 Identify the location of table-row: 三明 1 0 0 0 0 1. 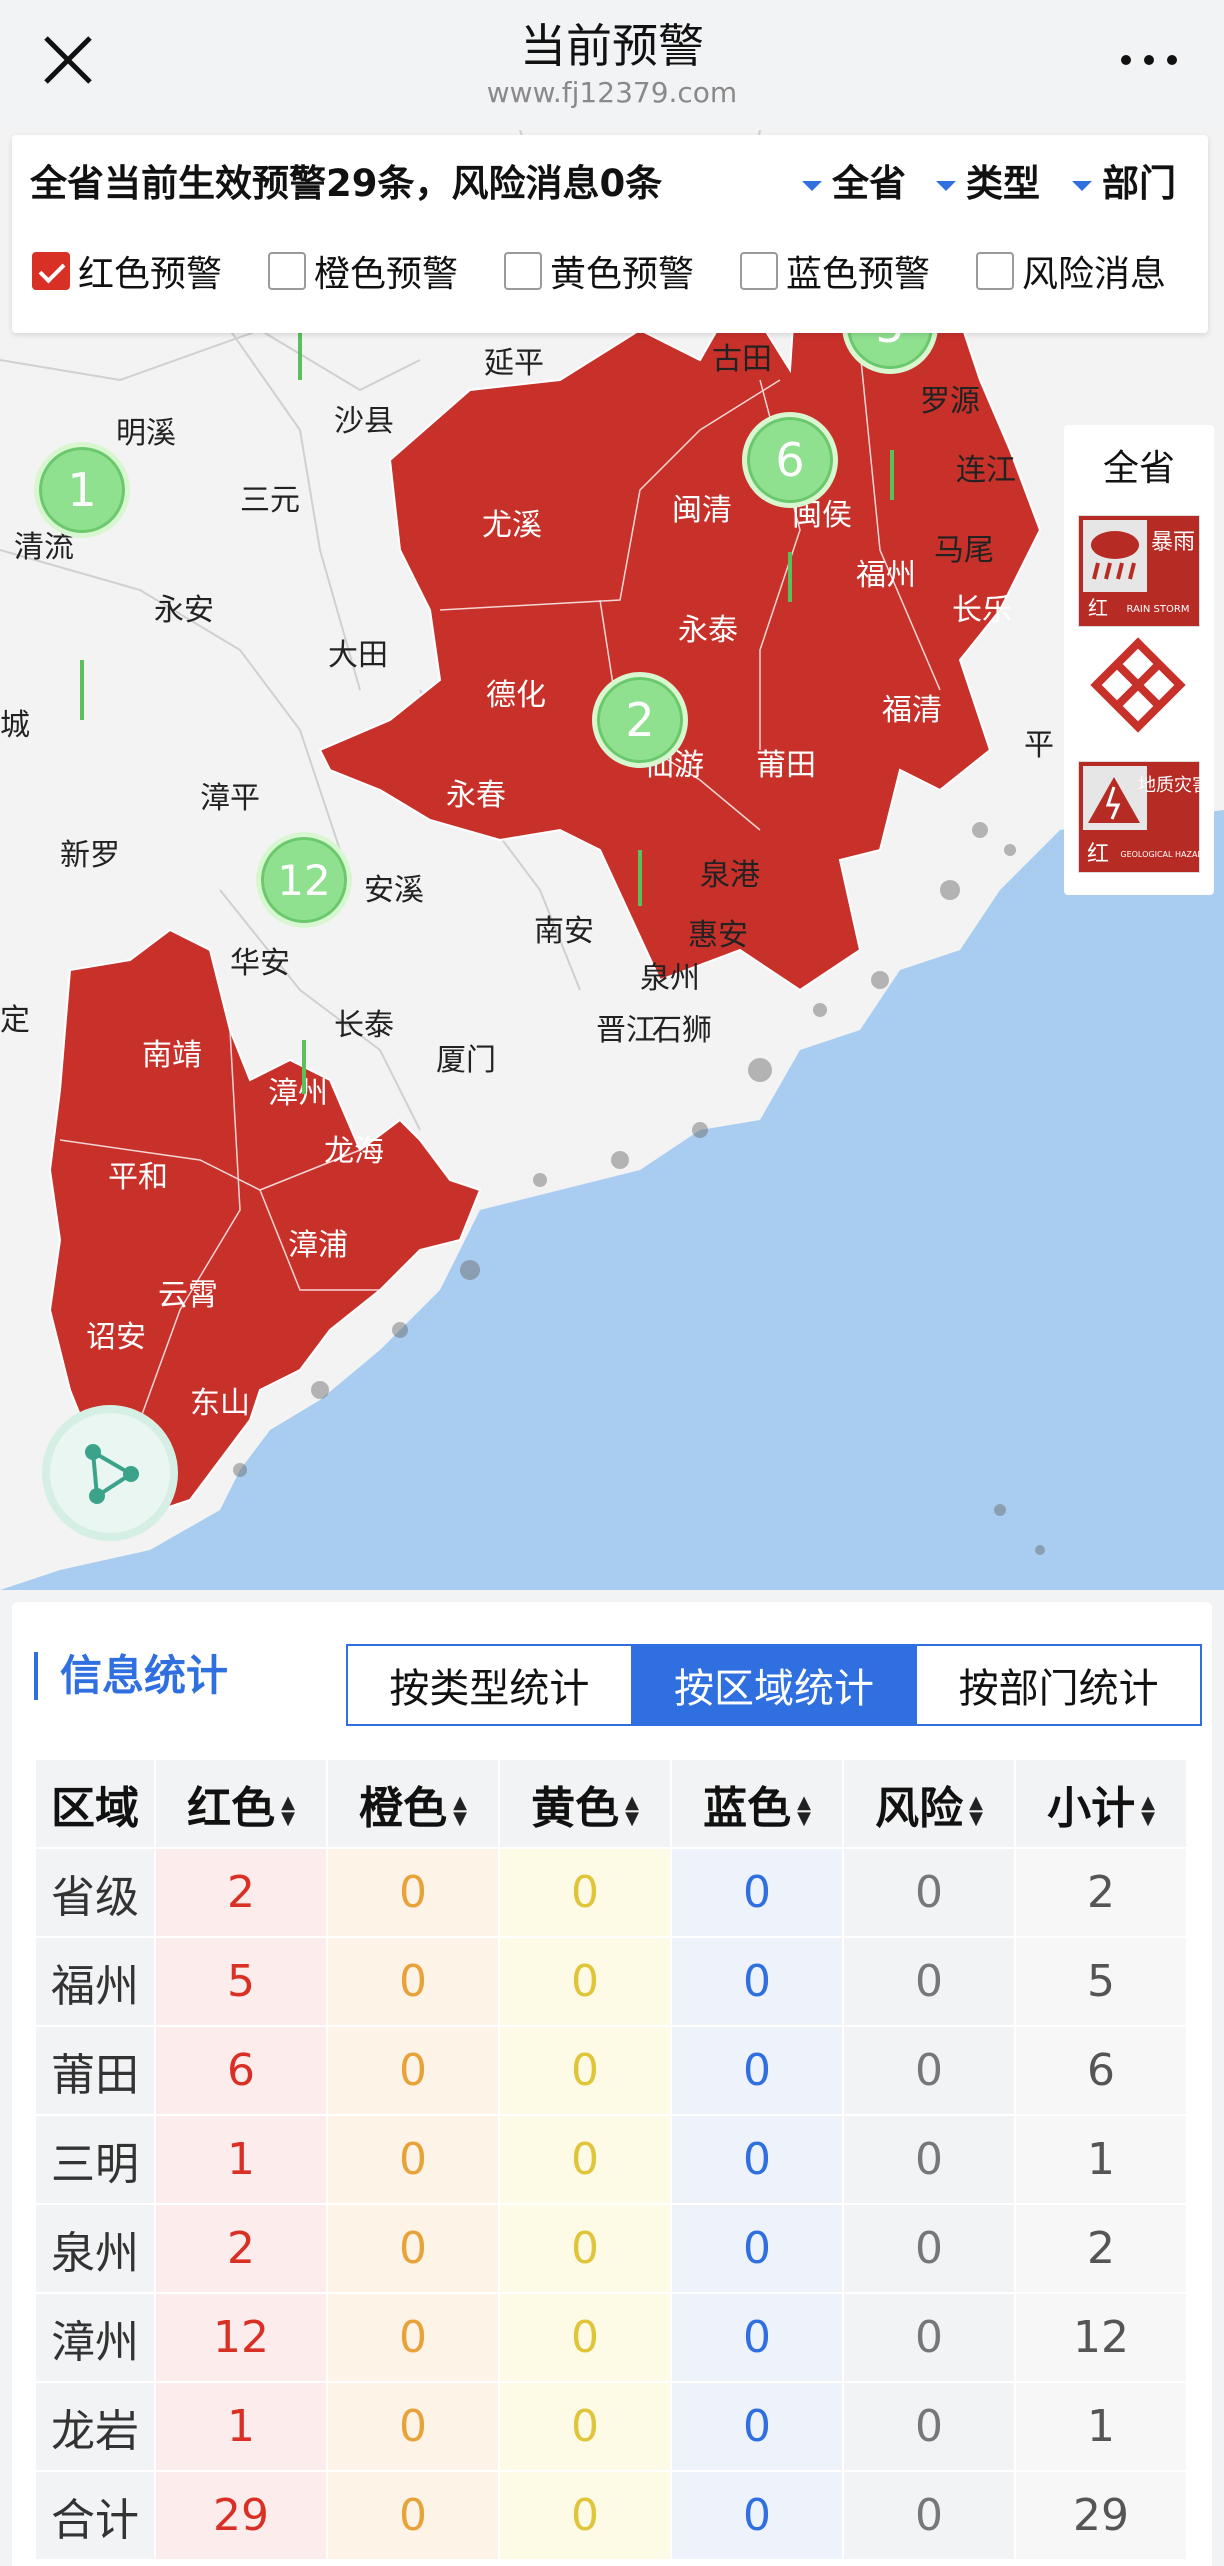
(611, 2159).